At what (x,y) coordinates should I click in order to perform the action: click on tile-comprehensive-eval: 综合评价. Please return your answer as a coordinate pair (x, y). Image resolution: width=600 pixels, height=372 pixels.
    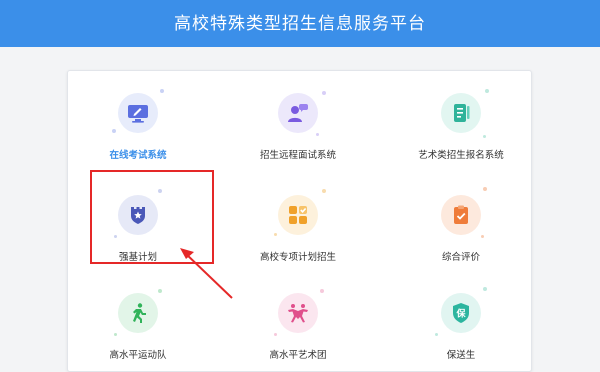
    Looking at the image, I should click on (461, 225).